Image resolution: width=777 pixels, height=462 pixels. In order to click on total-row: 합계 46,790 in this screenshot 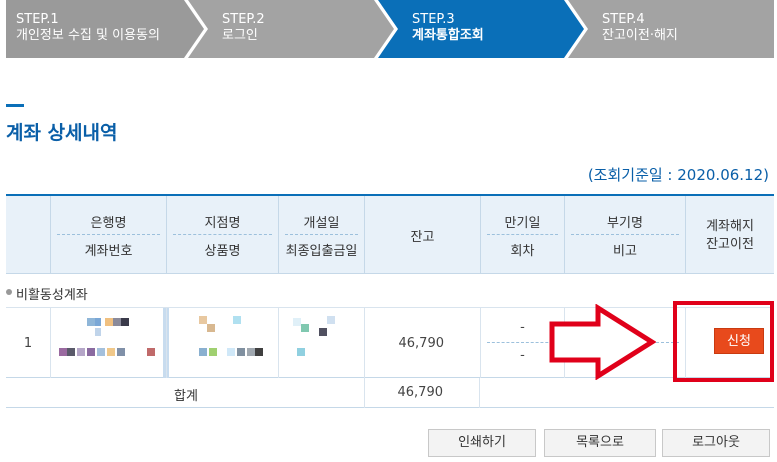, I will do `click(390, 393)`.